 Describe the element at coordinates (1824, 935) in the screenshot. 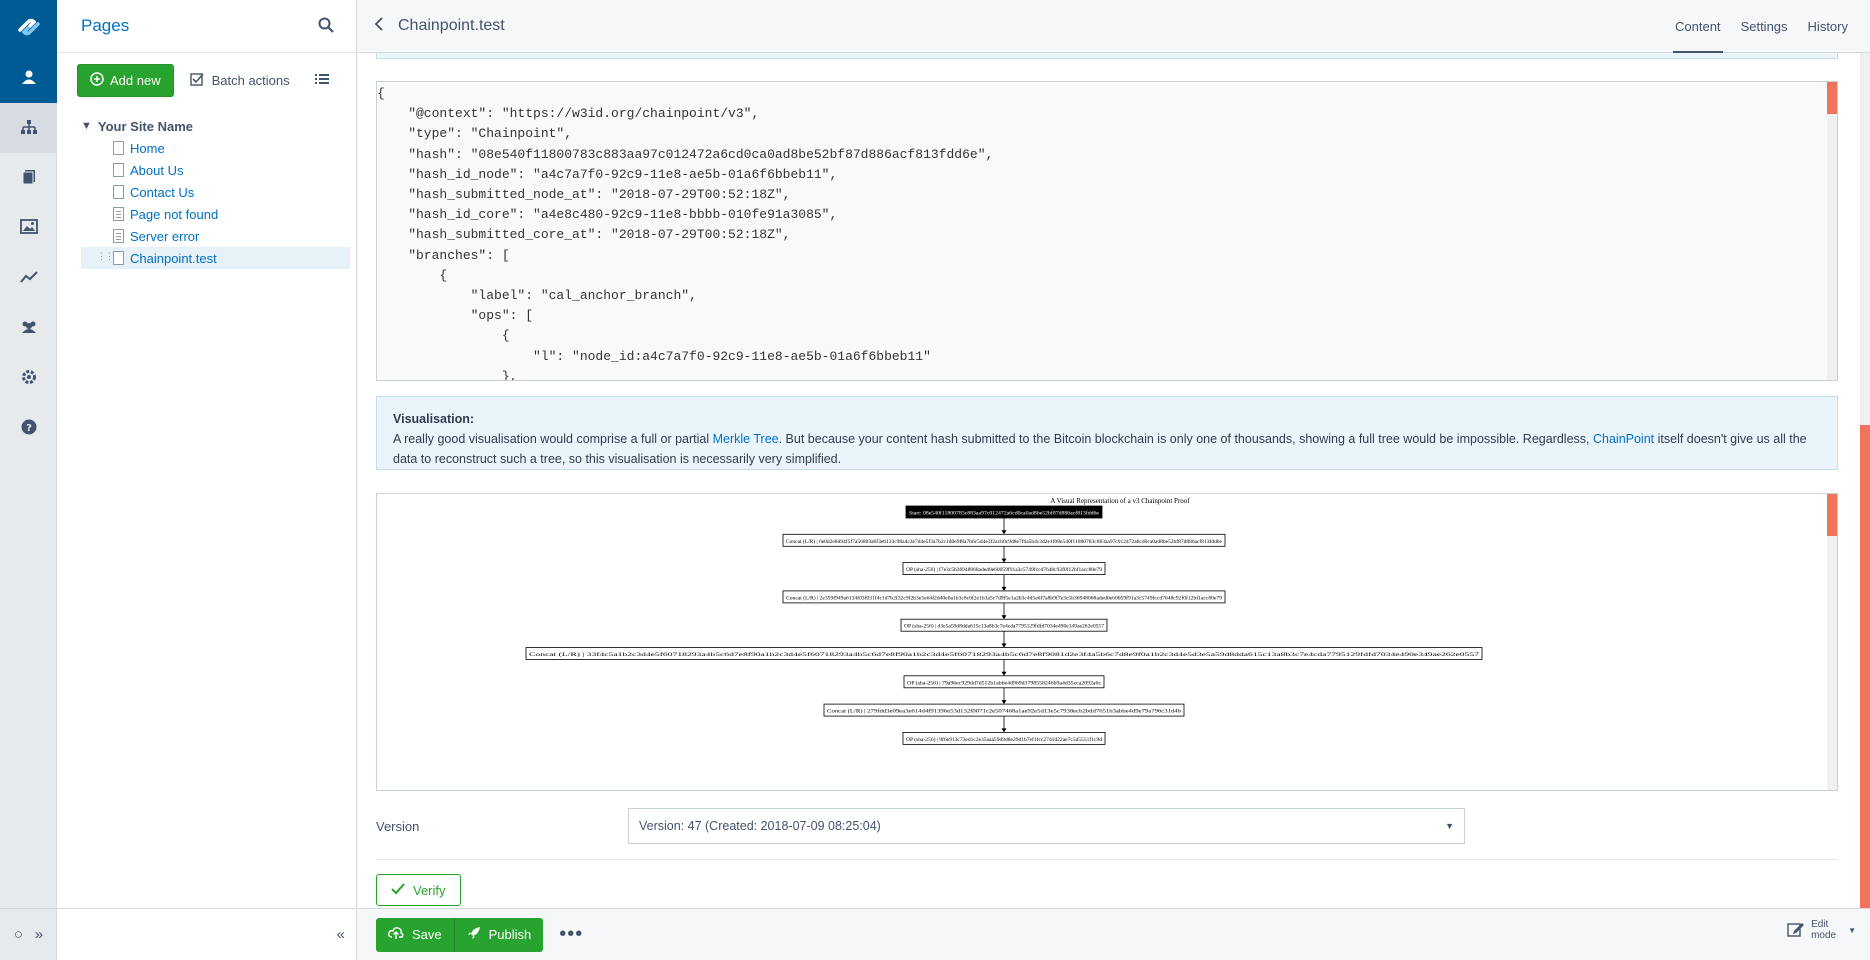

I see `edit-mode-label-line2: mode` at that location.